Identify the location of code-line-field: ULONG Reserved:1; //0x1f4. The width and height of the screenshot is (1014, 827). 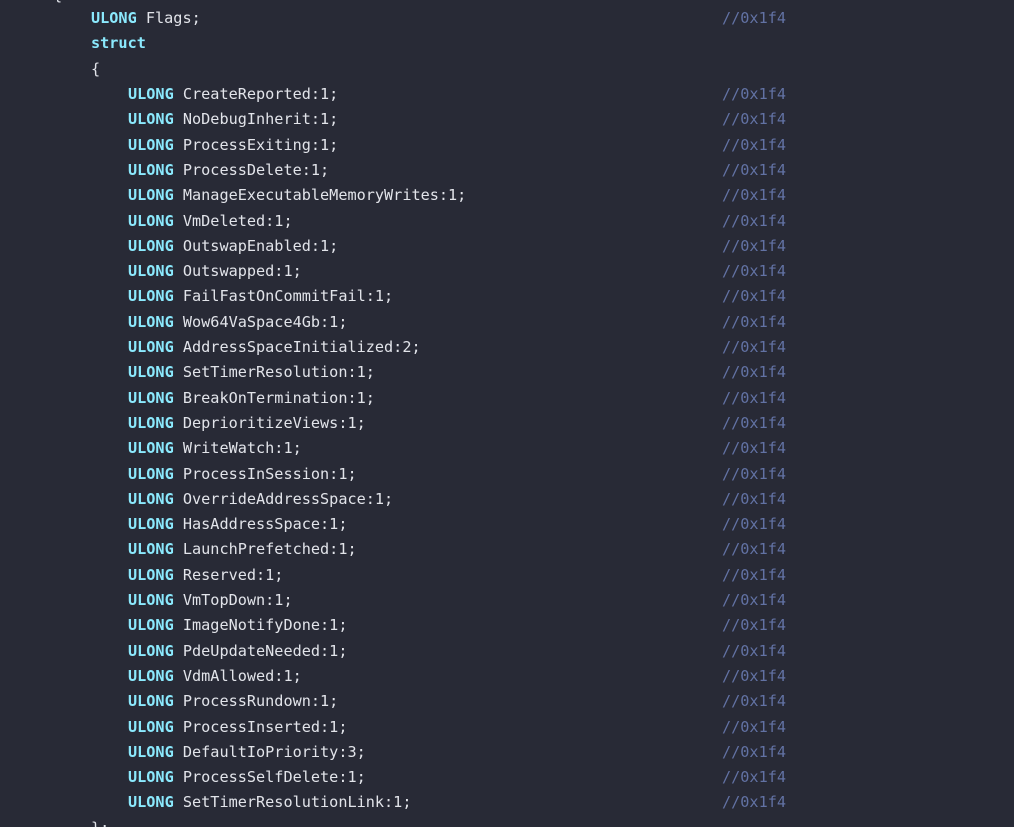
(507, 575).